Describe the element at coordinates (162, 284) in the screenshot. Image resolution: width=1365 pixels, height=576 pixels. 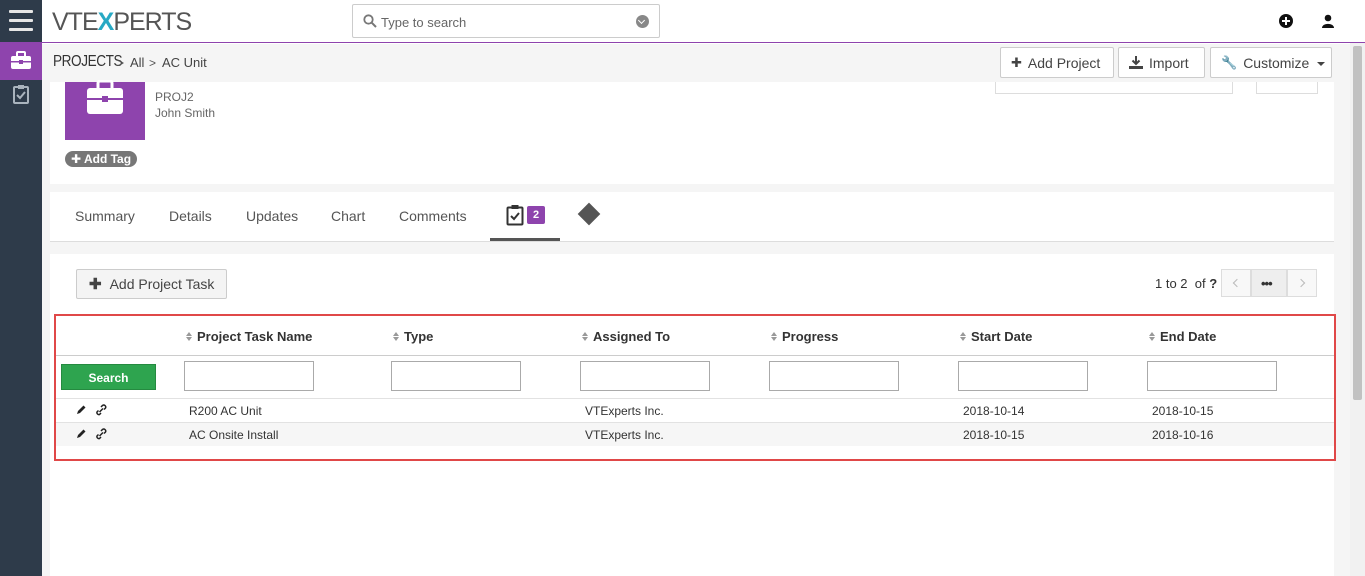
I see `add-project-task-label: Add Project Task` at that location.